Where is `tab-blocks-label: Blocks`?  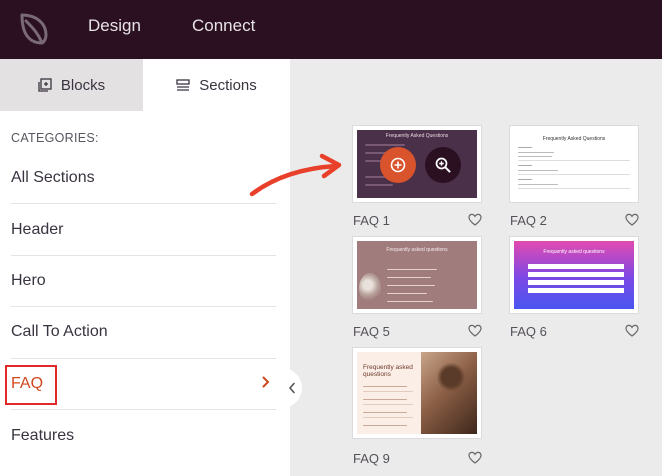 tab-blocks-label: Blocks is located at coordinates (83, 85).